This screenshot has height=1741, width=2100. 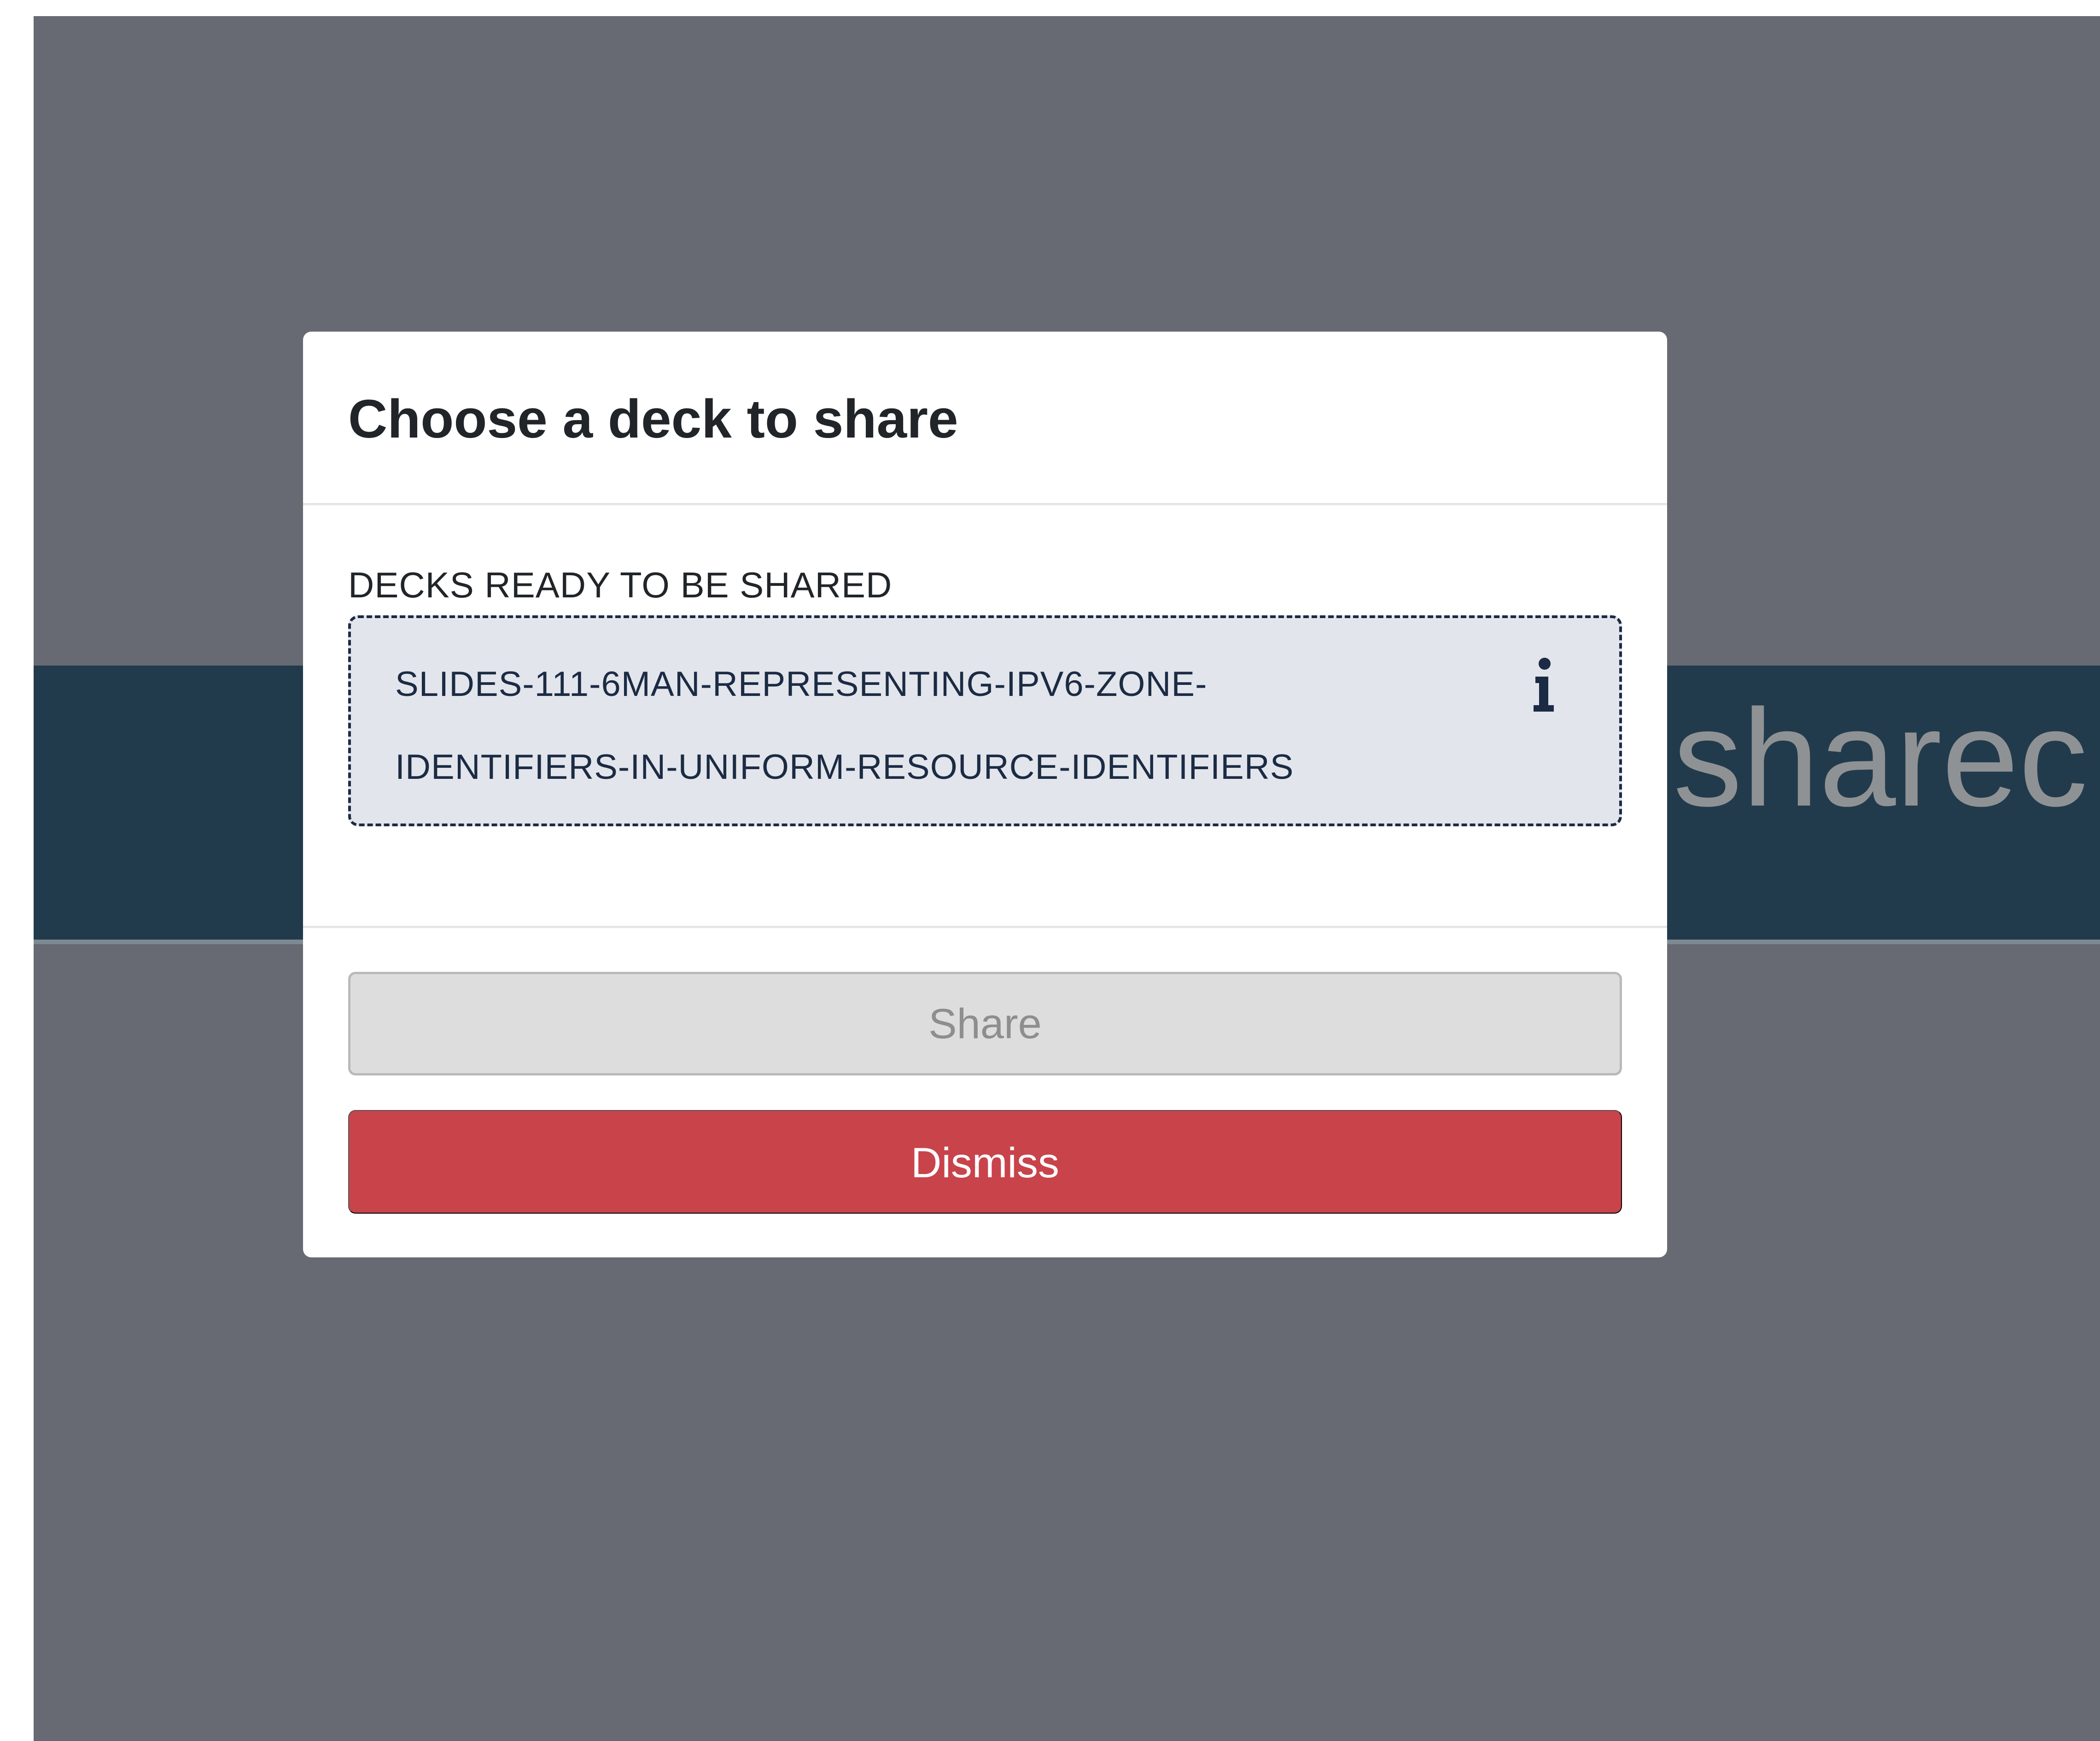 I want to click on deck-name-line-1: SLIDES-111-6MAN-REPRESENTING-IPV6-ZONE-, so click(x=801, y=684).